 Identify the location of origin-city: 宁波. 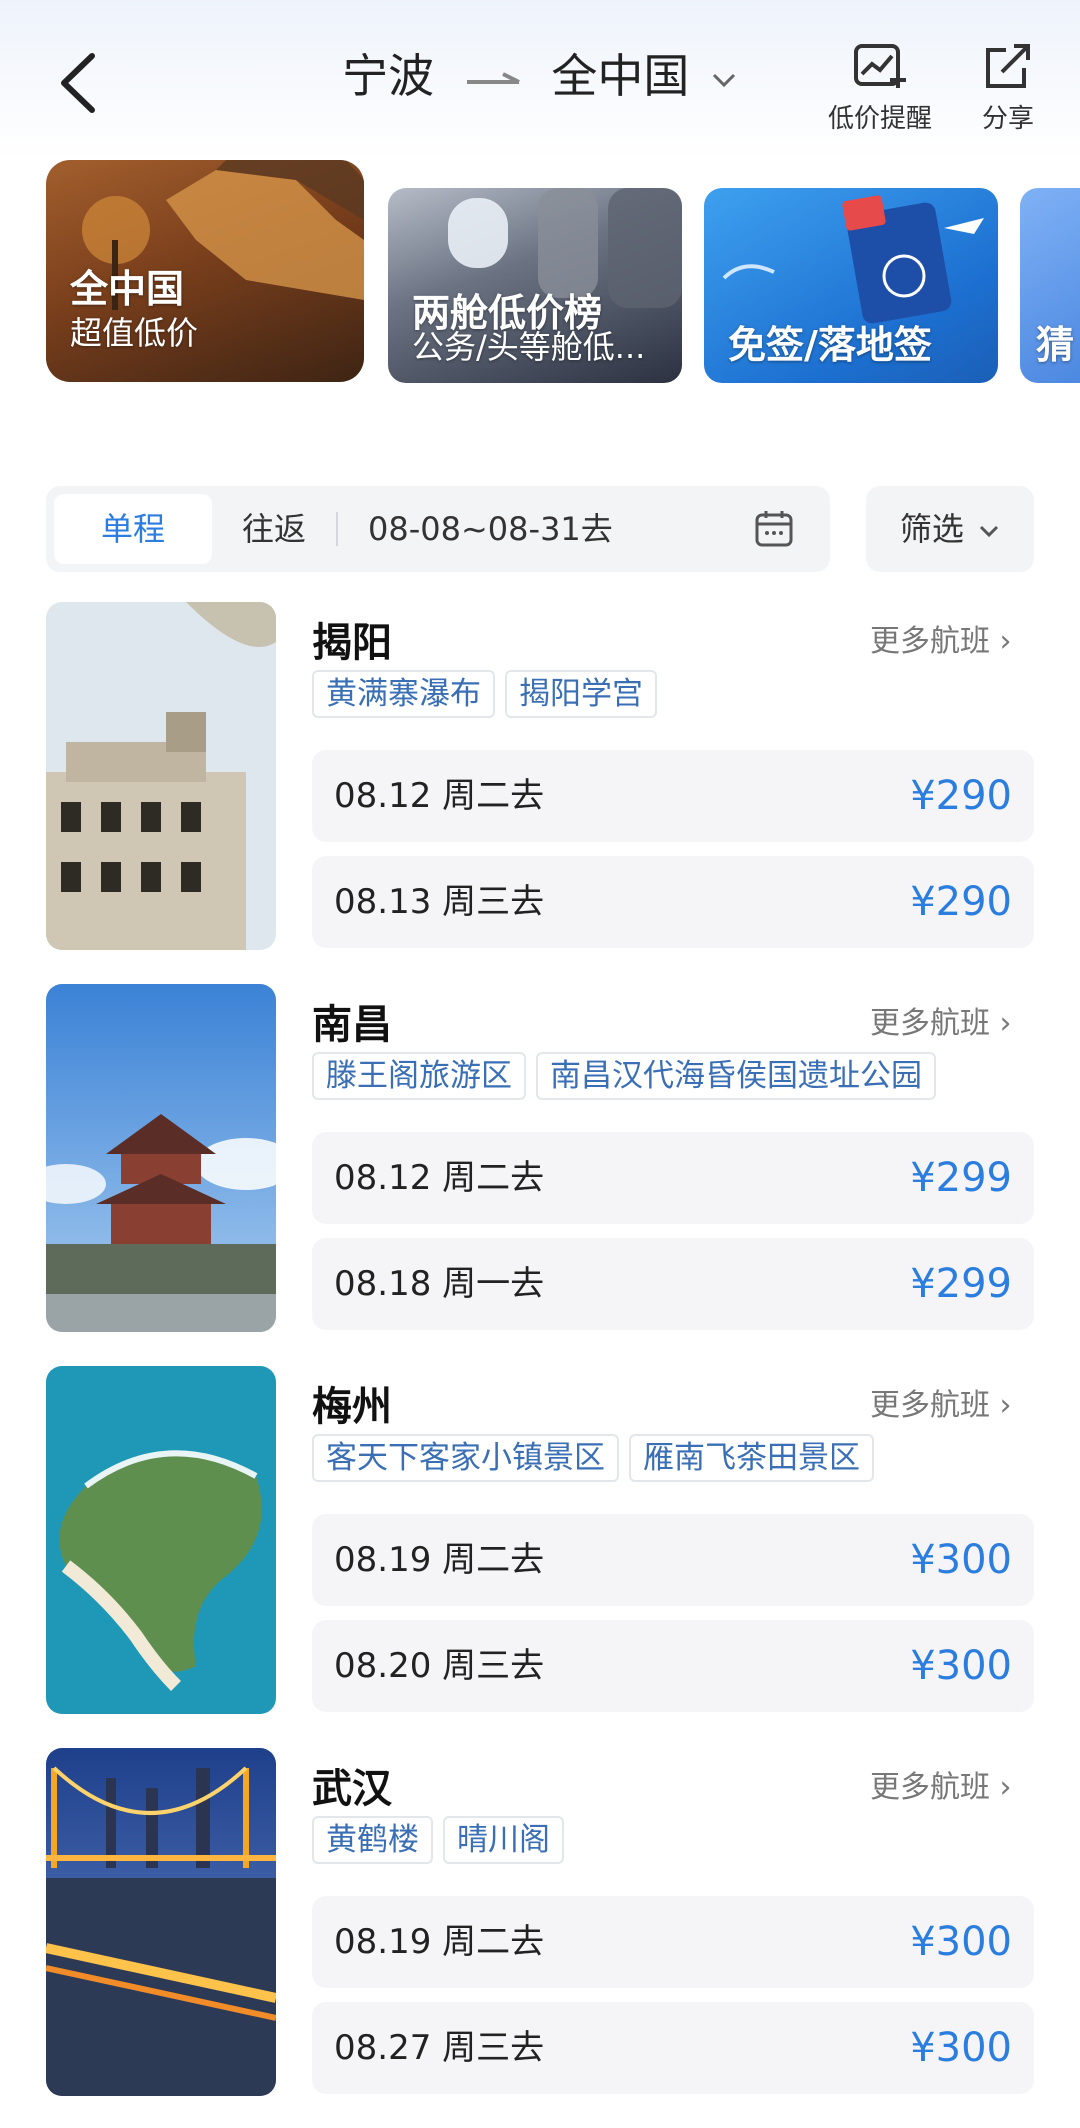
(388, 76).